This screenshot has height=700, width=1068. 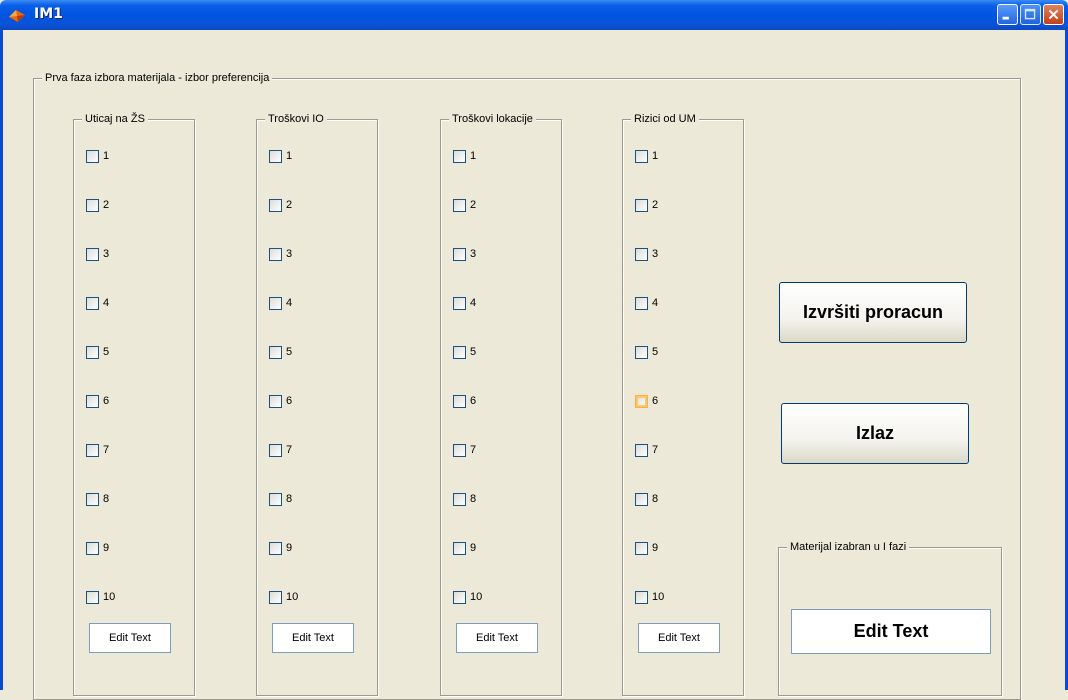 I want to click on checkbox-uticaj-na-zs-1: 1, so click(x=97, y=156).